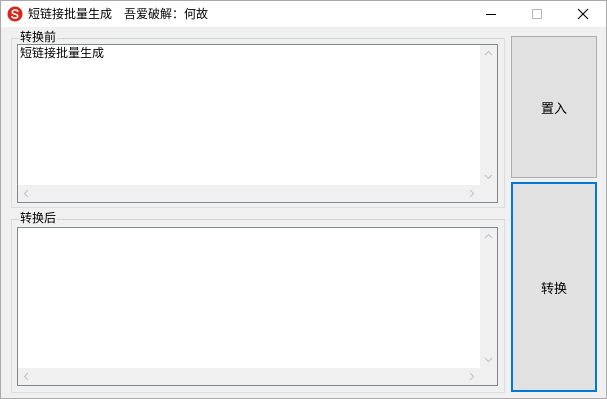 The image size is (607, 399). Describe the element at coordinates (118, 14) in the screenshot. I see `window-title: 短链接批量生成 吾爱破解：何故` at that location.